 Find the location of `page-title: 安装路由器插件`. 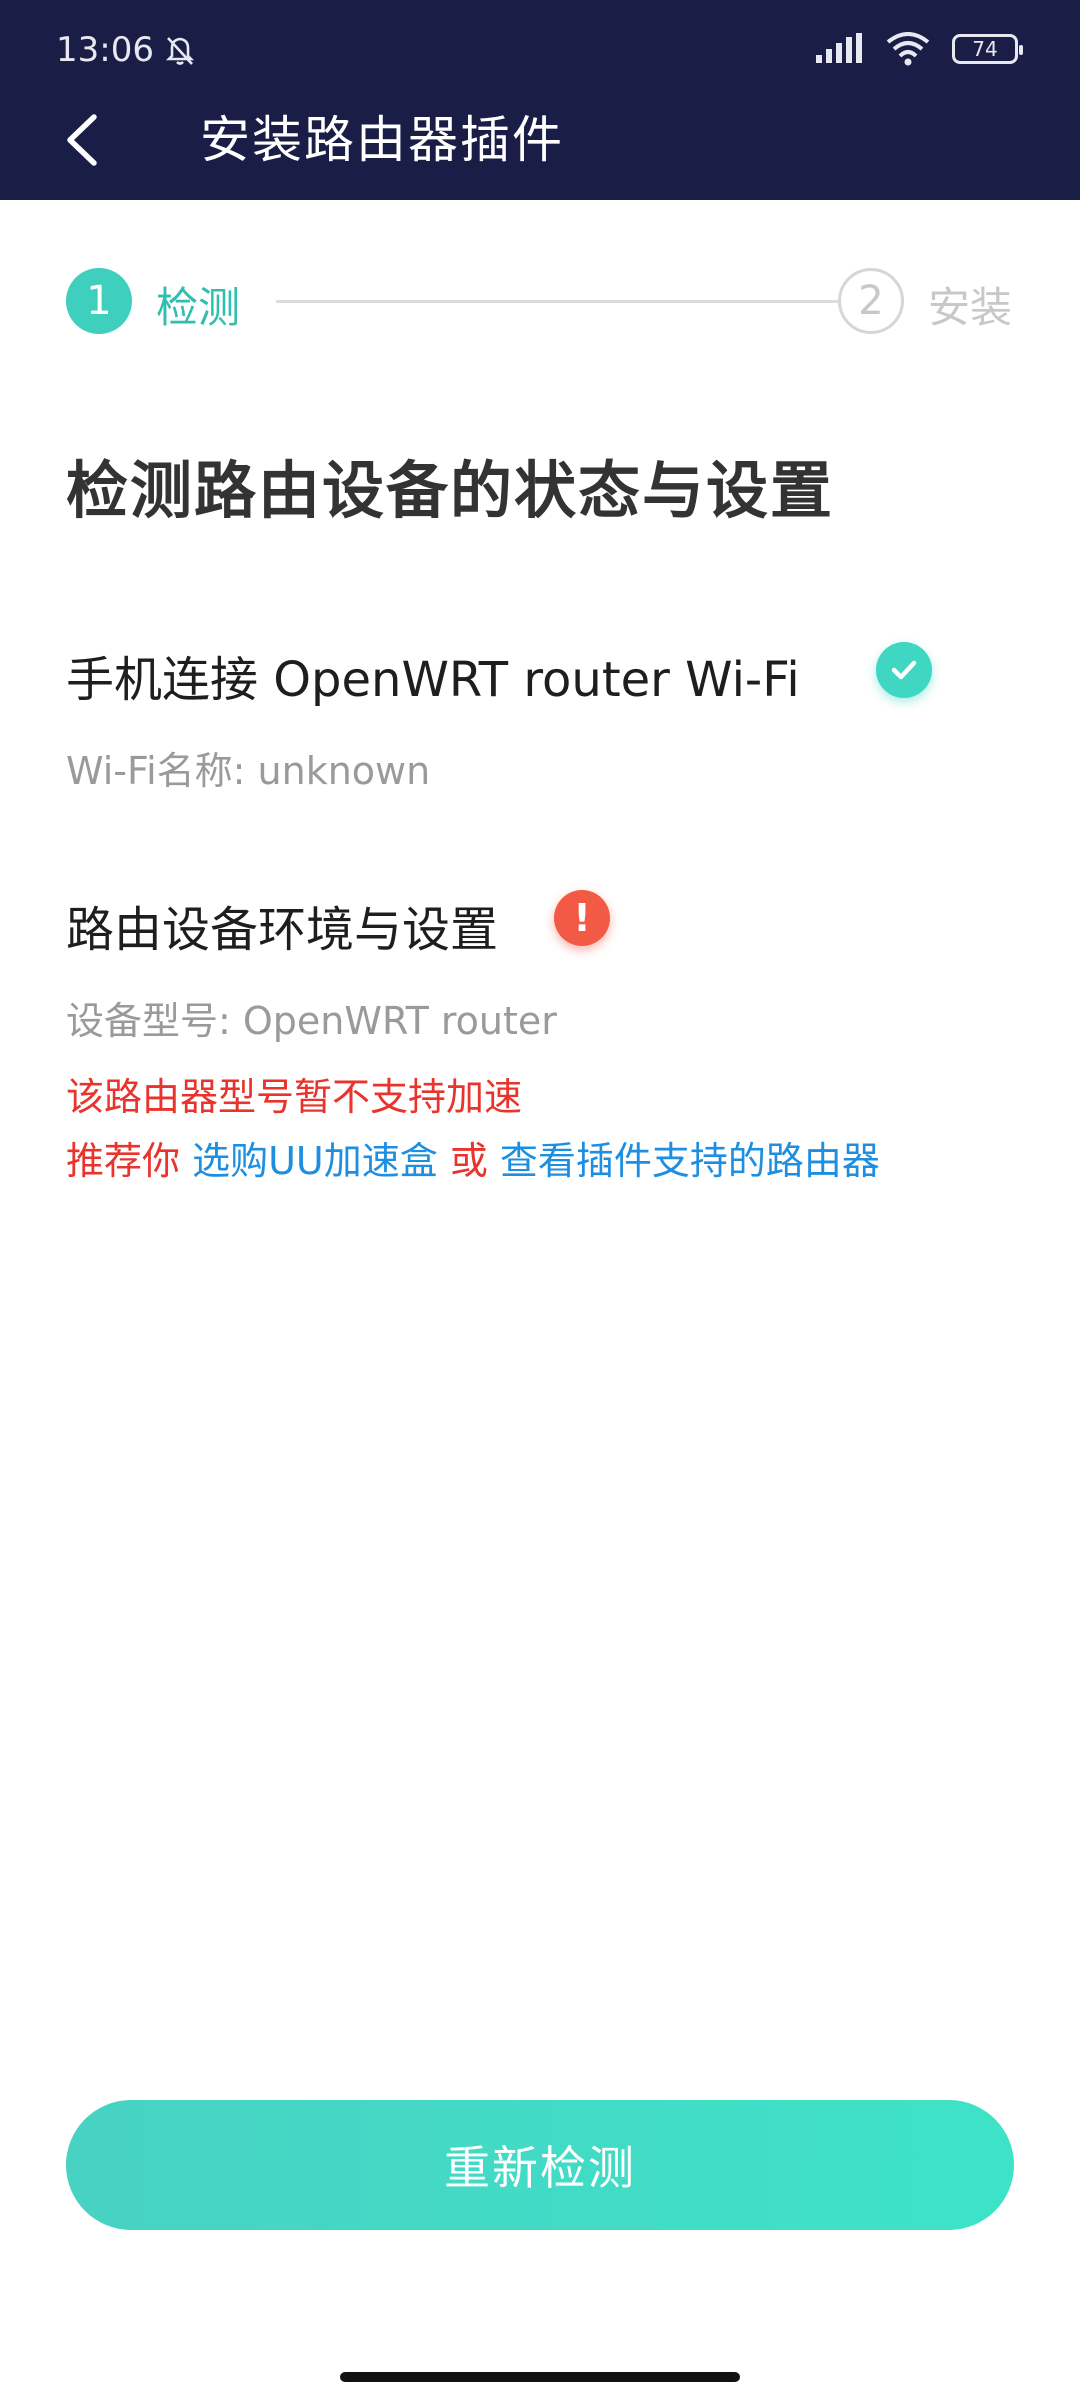

page-title: 安装路由器插件 is located at coordinates (382, 140).